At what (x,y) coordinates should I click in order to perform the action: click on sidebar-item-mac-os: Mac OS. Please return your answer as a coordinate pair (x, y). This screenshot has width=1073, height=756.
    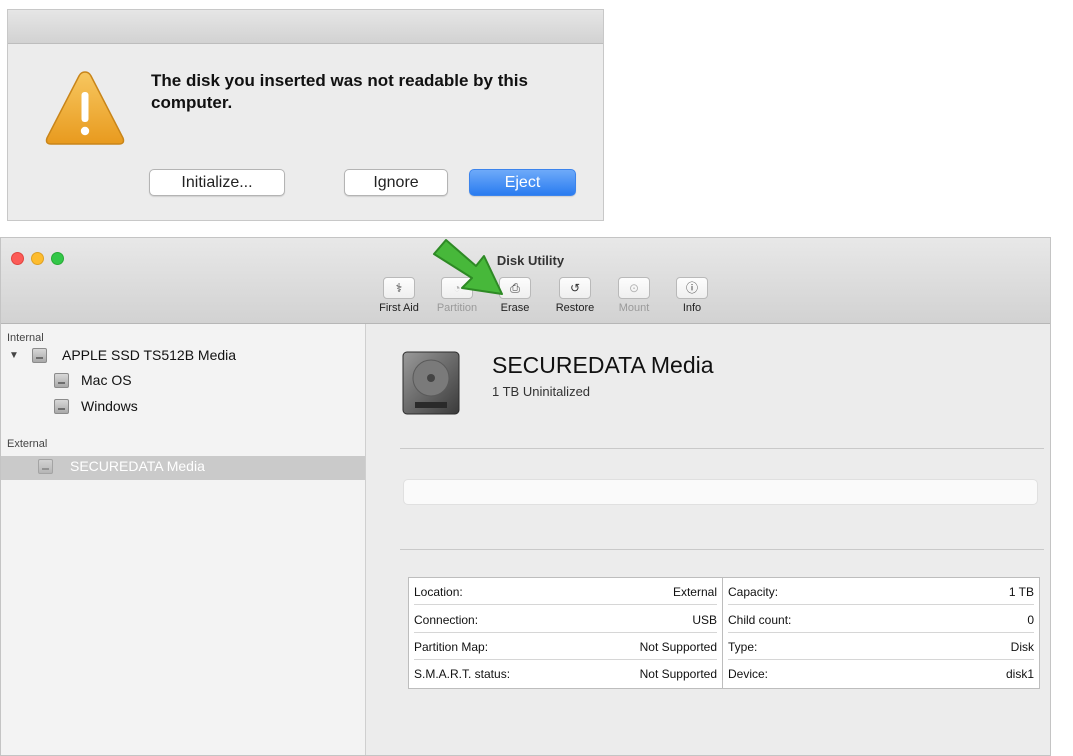
    Looking at the image, I should click on (183, 382).